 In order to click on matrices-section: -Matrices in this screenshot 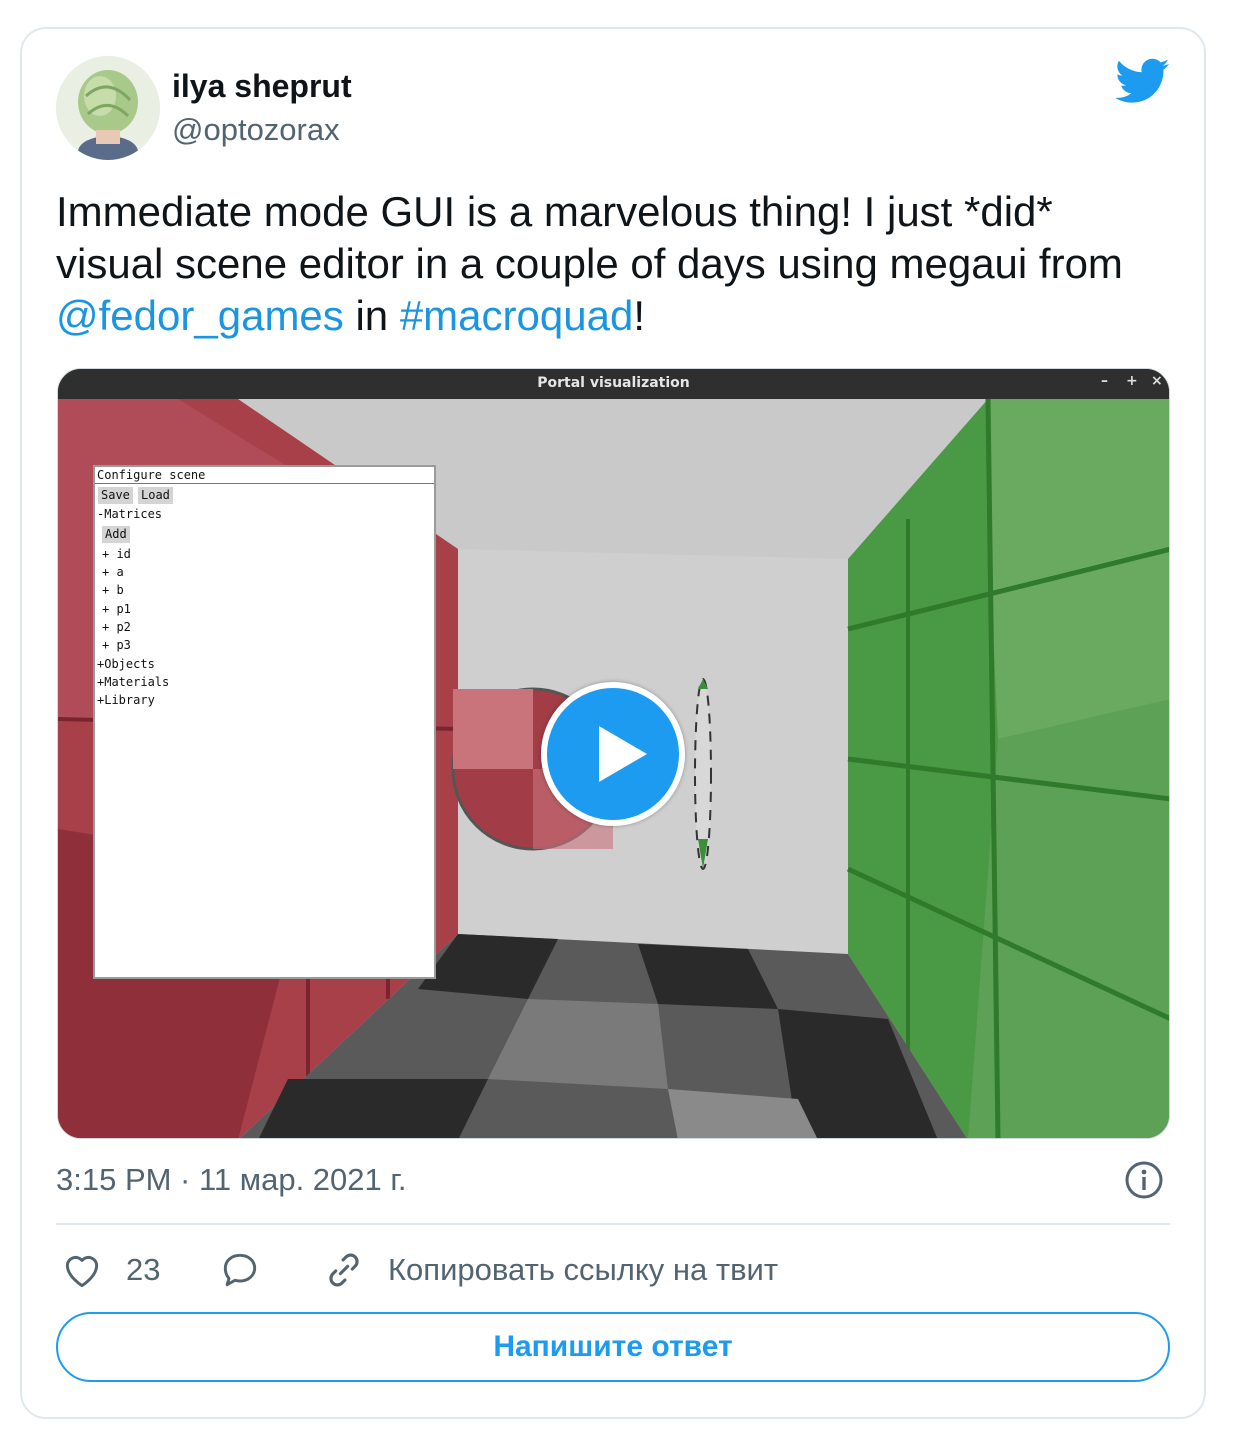, I will do `click(129, 514)`.